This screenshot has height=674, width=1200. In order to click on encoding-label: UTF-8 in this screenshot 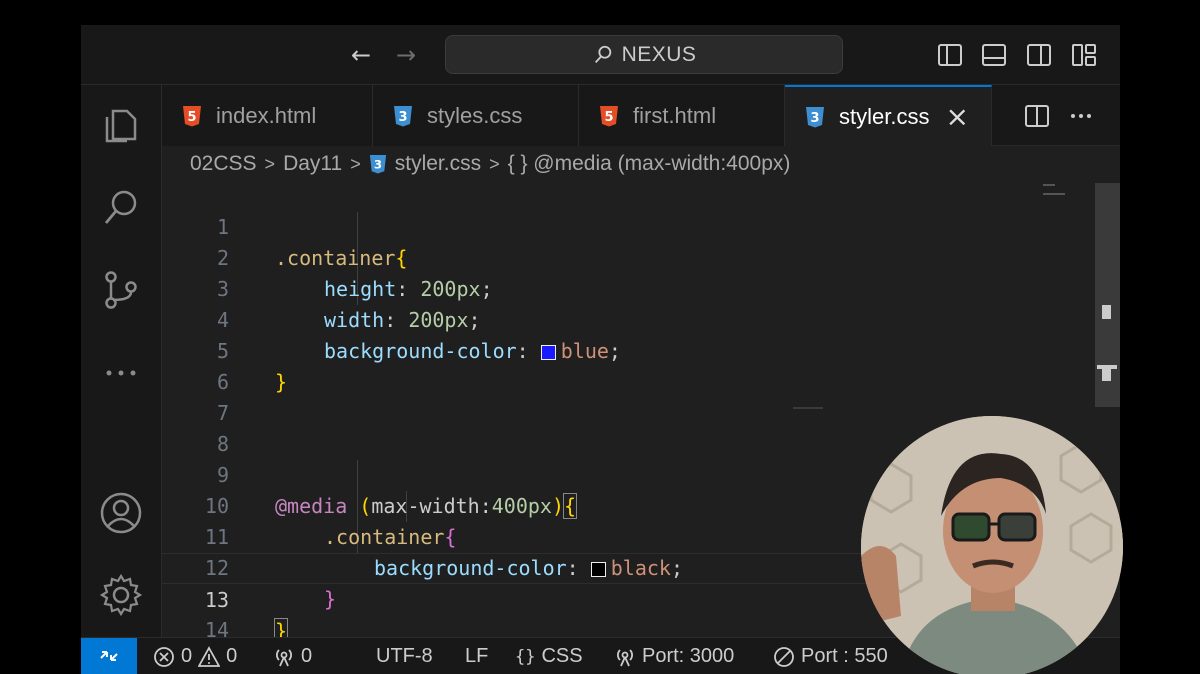, I will do `click(404, 656)`.